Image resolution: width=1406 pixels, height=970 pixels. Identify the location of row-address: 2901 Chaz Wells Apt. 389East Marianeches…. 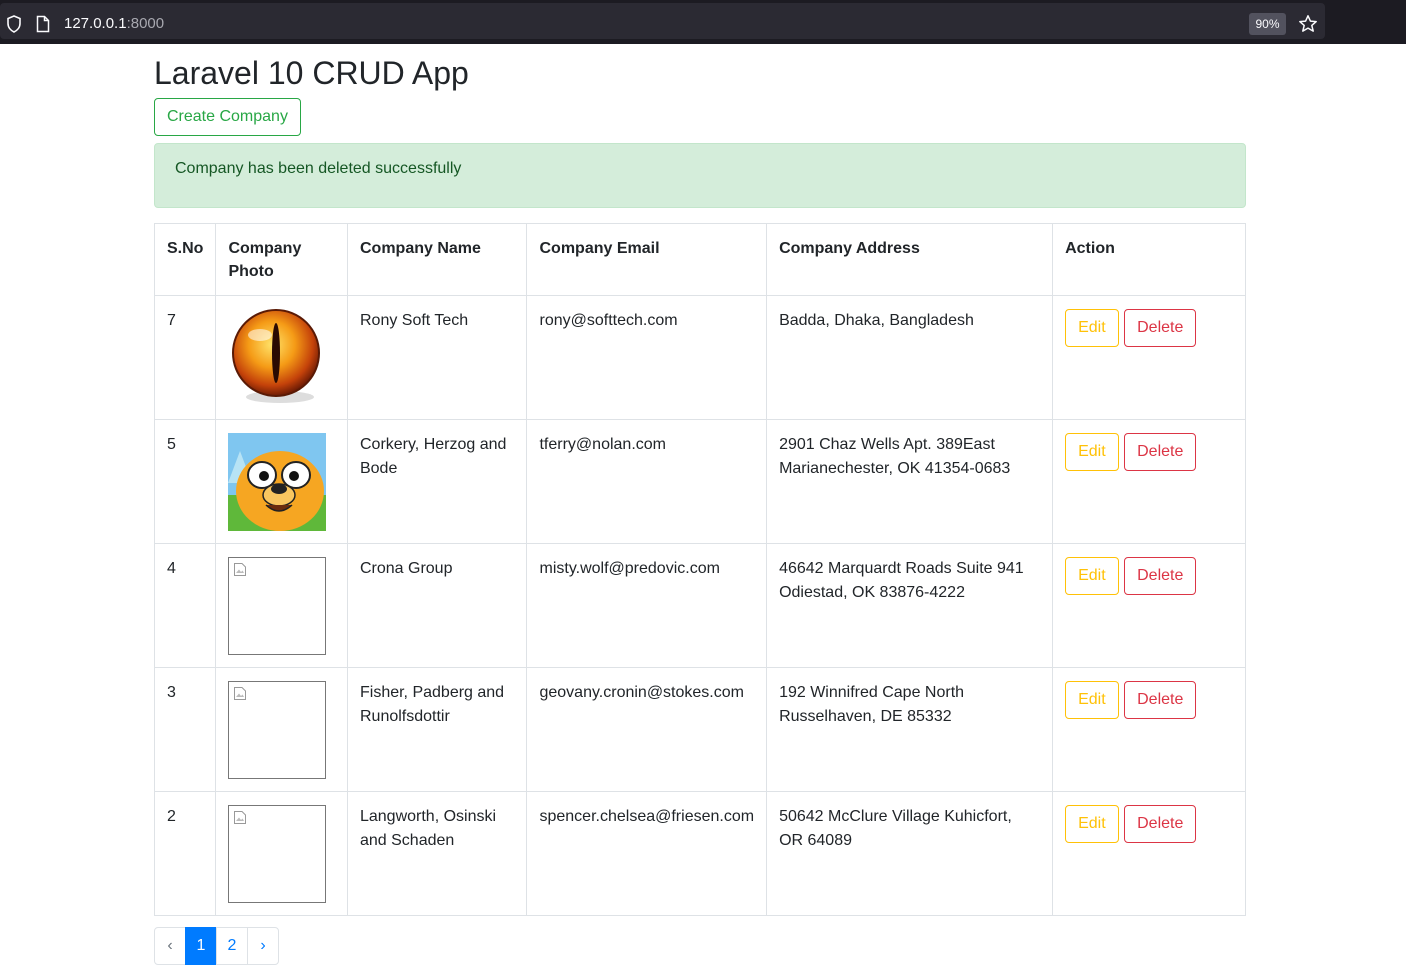
(910, 481).